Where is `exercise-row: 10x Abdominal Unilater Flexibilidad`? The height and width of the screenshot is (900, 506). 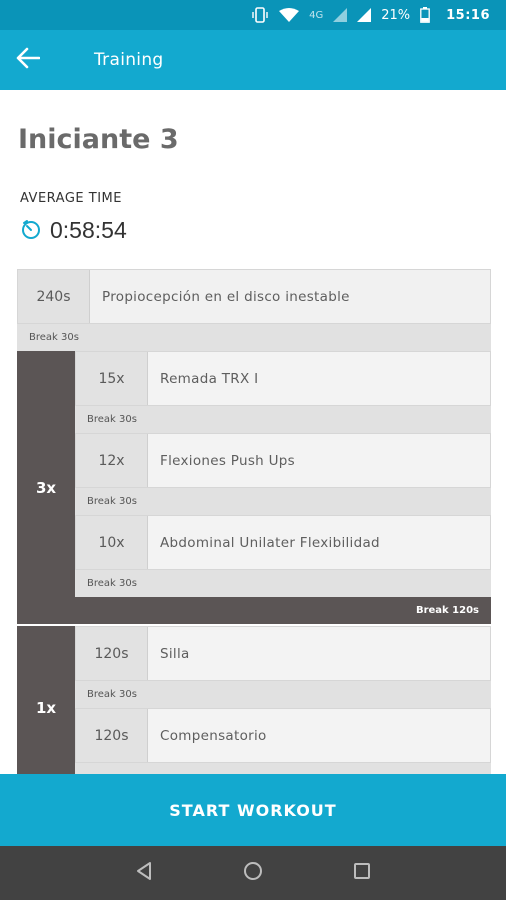 exercise-row: 10x Abdominal Unilater Flexibilidad is located at coordinates (283, 542).